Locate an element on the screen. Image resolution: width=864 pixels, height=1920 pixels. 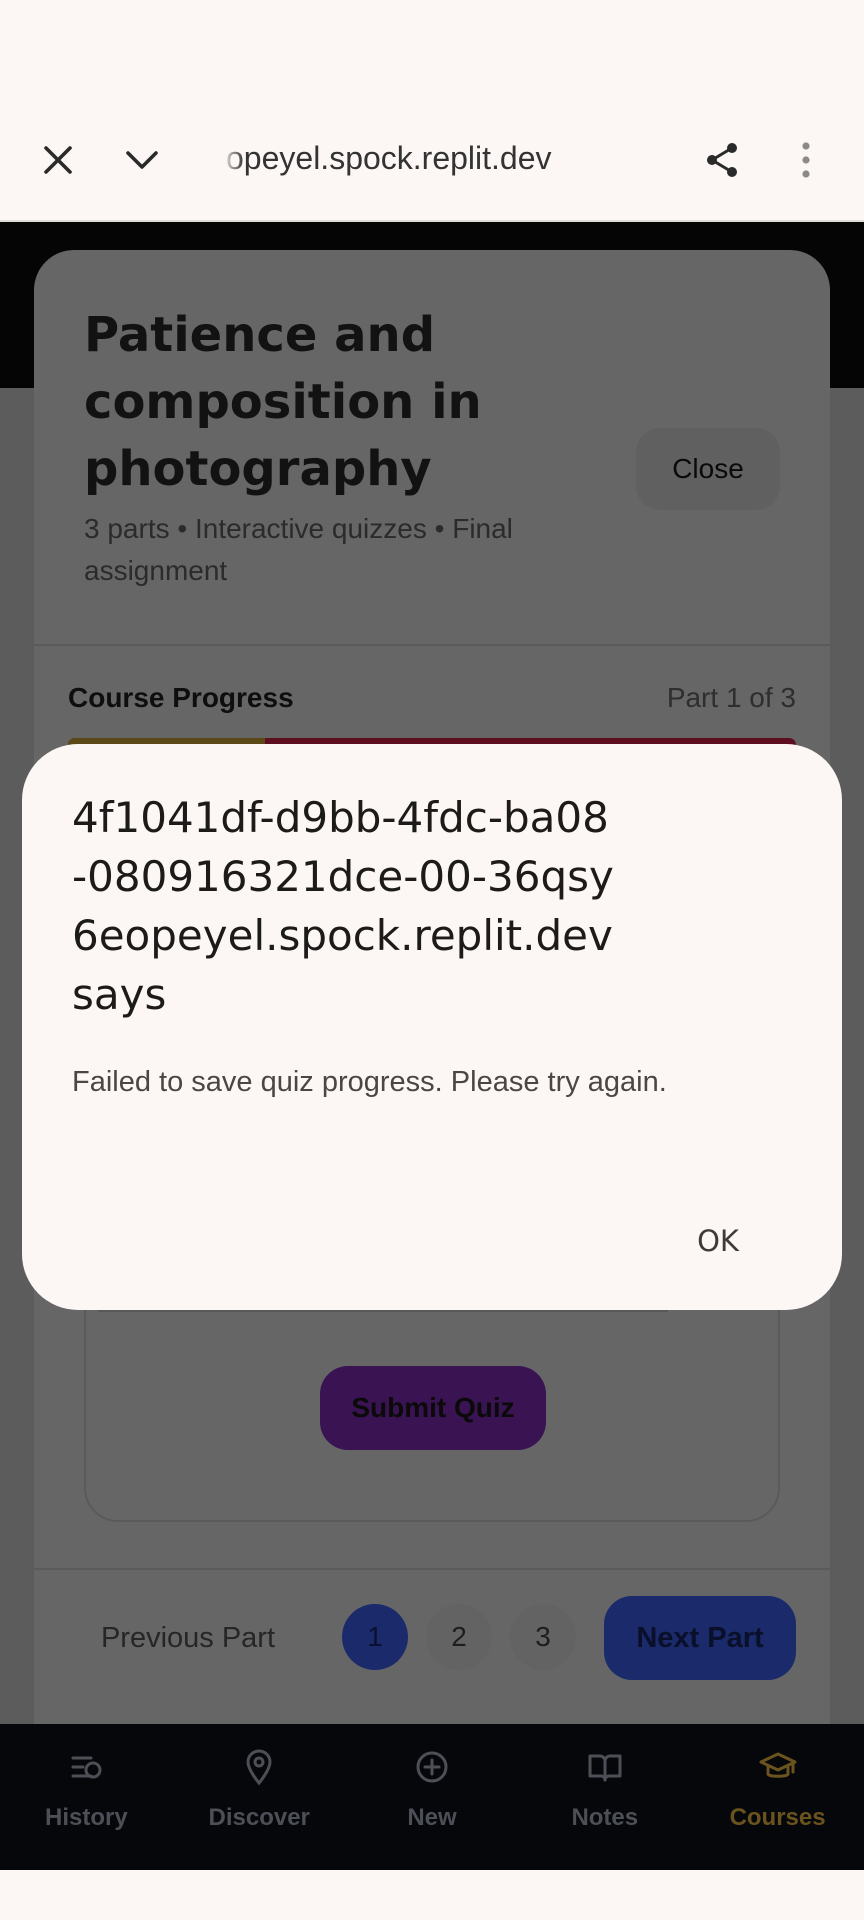
nav-item-discover: Discover is located at coordinates (259, 1797).